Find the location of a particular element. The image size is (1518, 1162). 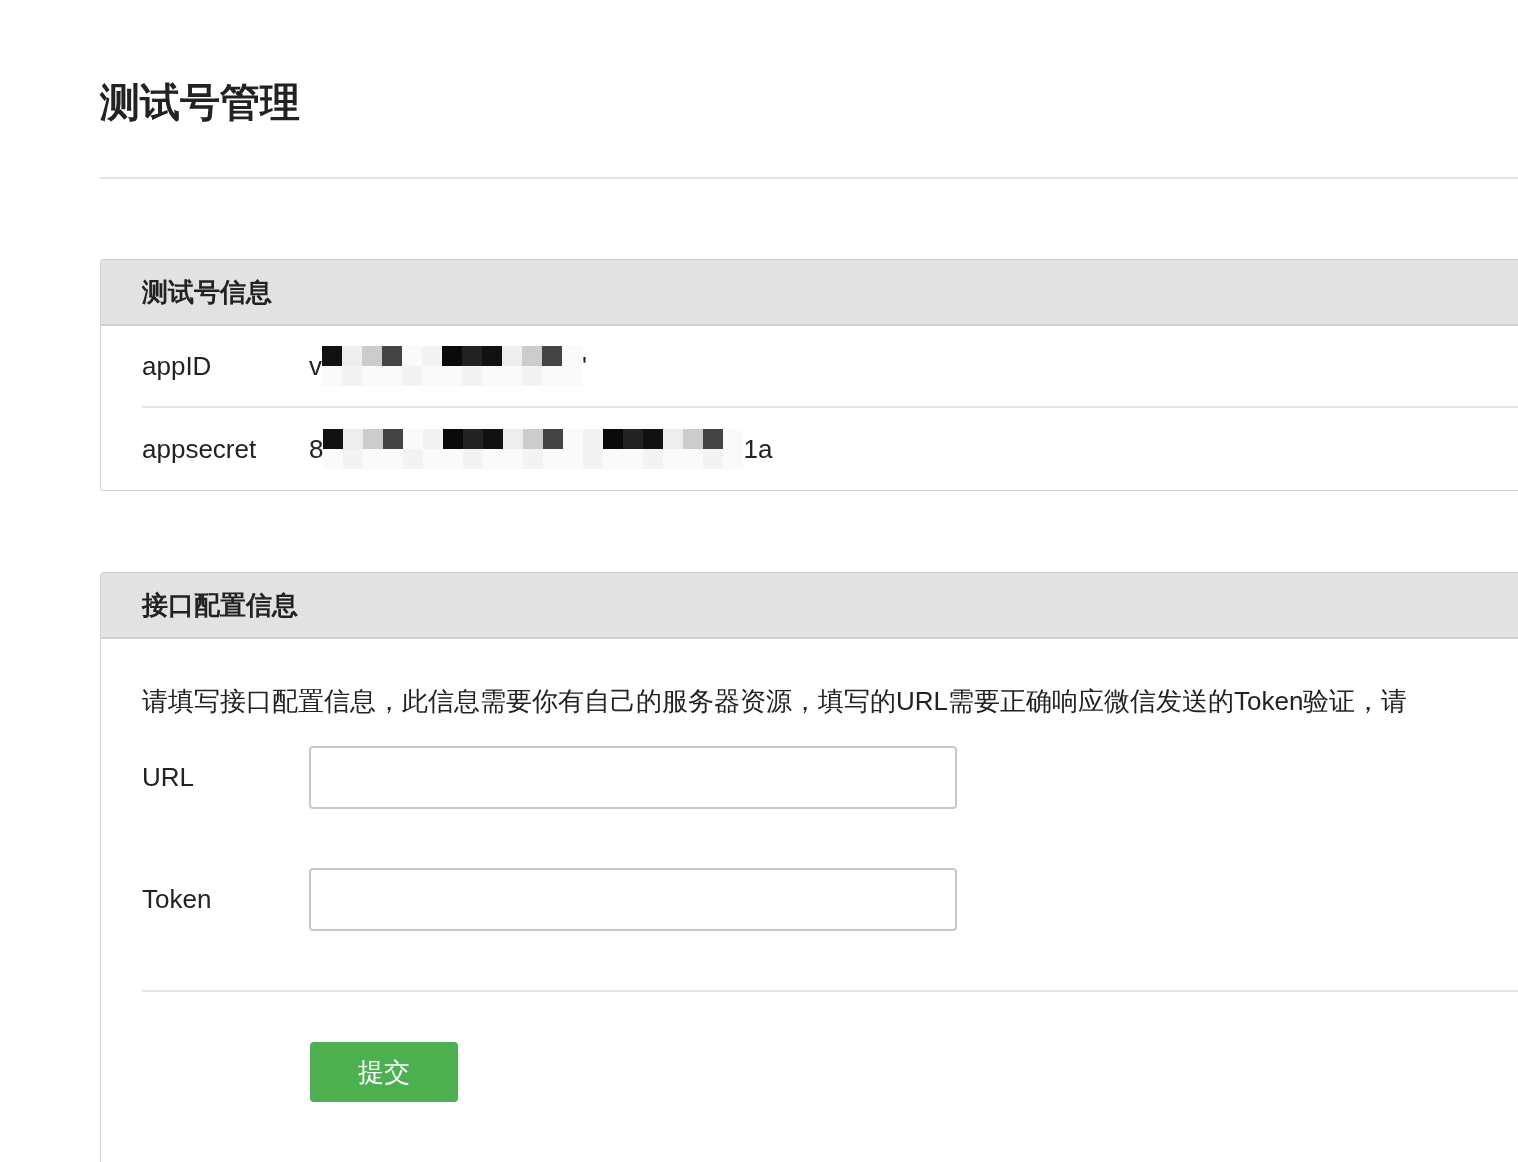

field-value: v is located at coordinates (315, 366).